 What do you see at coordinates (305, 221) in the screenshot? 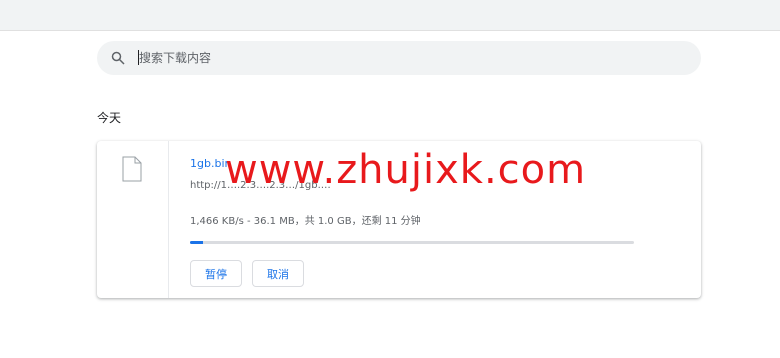
I see `download-status: 1,466 KB/s - 36.1 MB，共 1.0 GB，还剩 11 分钟` at bounding box center [305, 221].